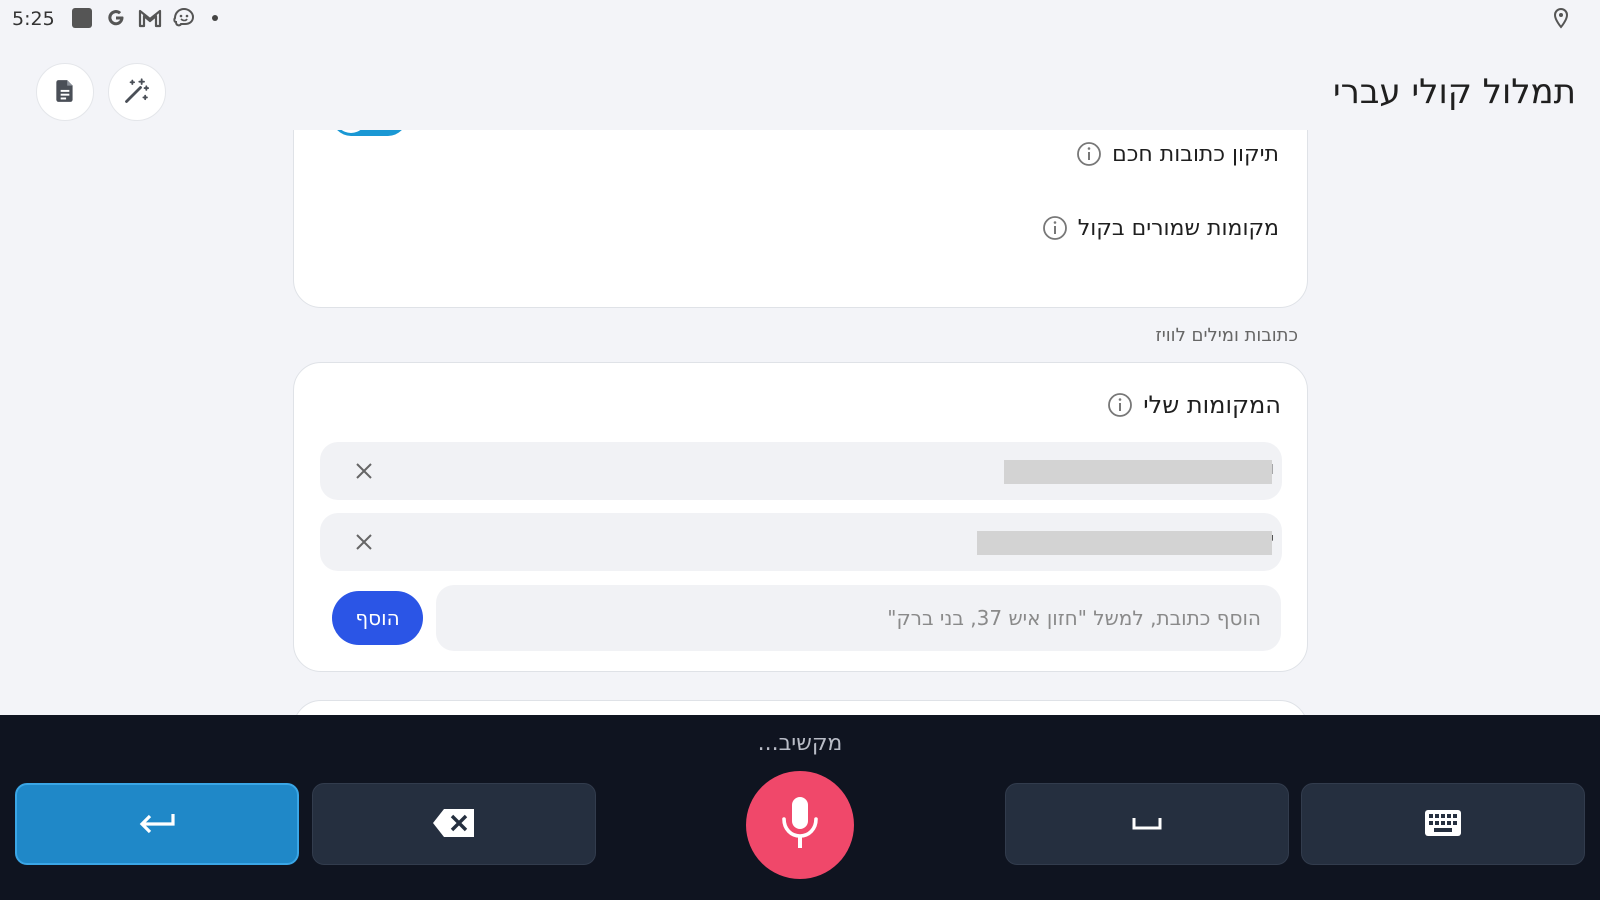 This screenshot has width=1600, height=900. I want to click on backspace-button, so click(454, 824).